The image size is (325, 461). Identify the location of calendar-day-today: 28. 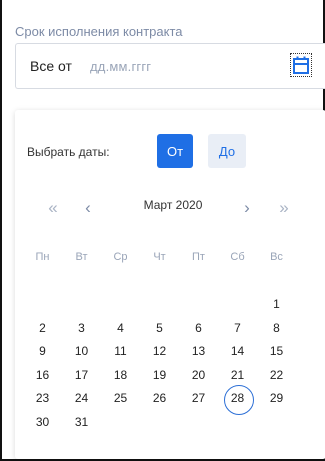
(237, 399).